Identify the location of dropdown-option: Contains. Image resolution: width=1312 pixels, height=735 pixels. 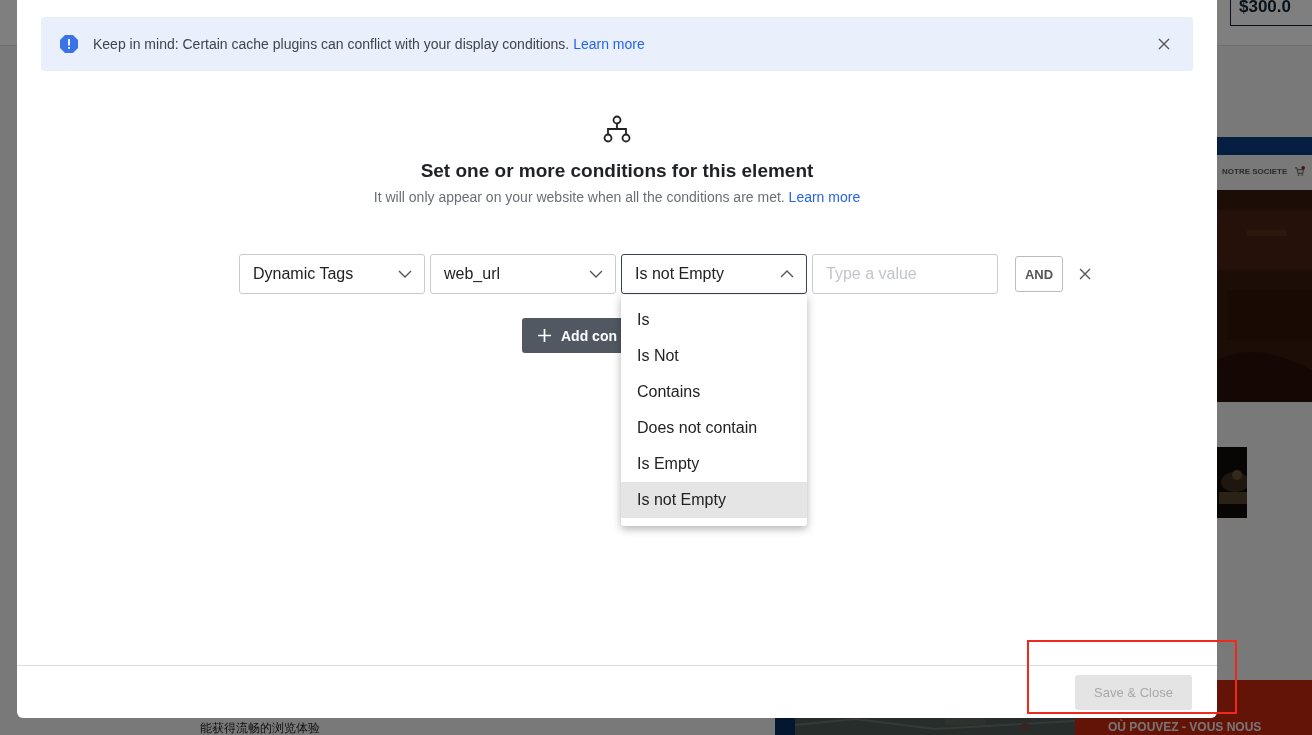
(714, 392).